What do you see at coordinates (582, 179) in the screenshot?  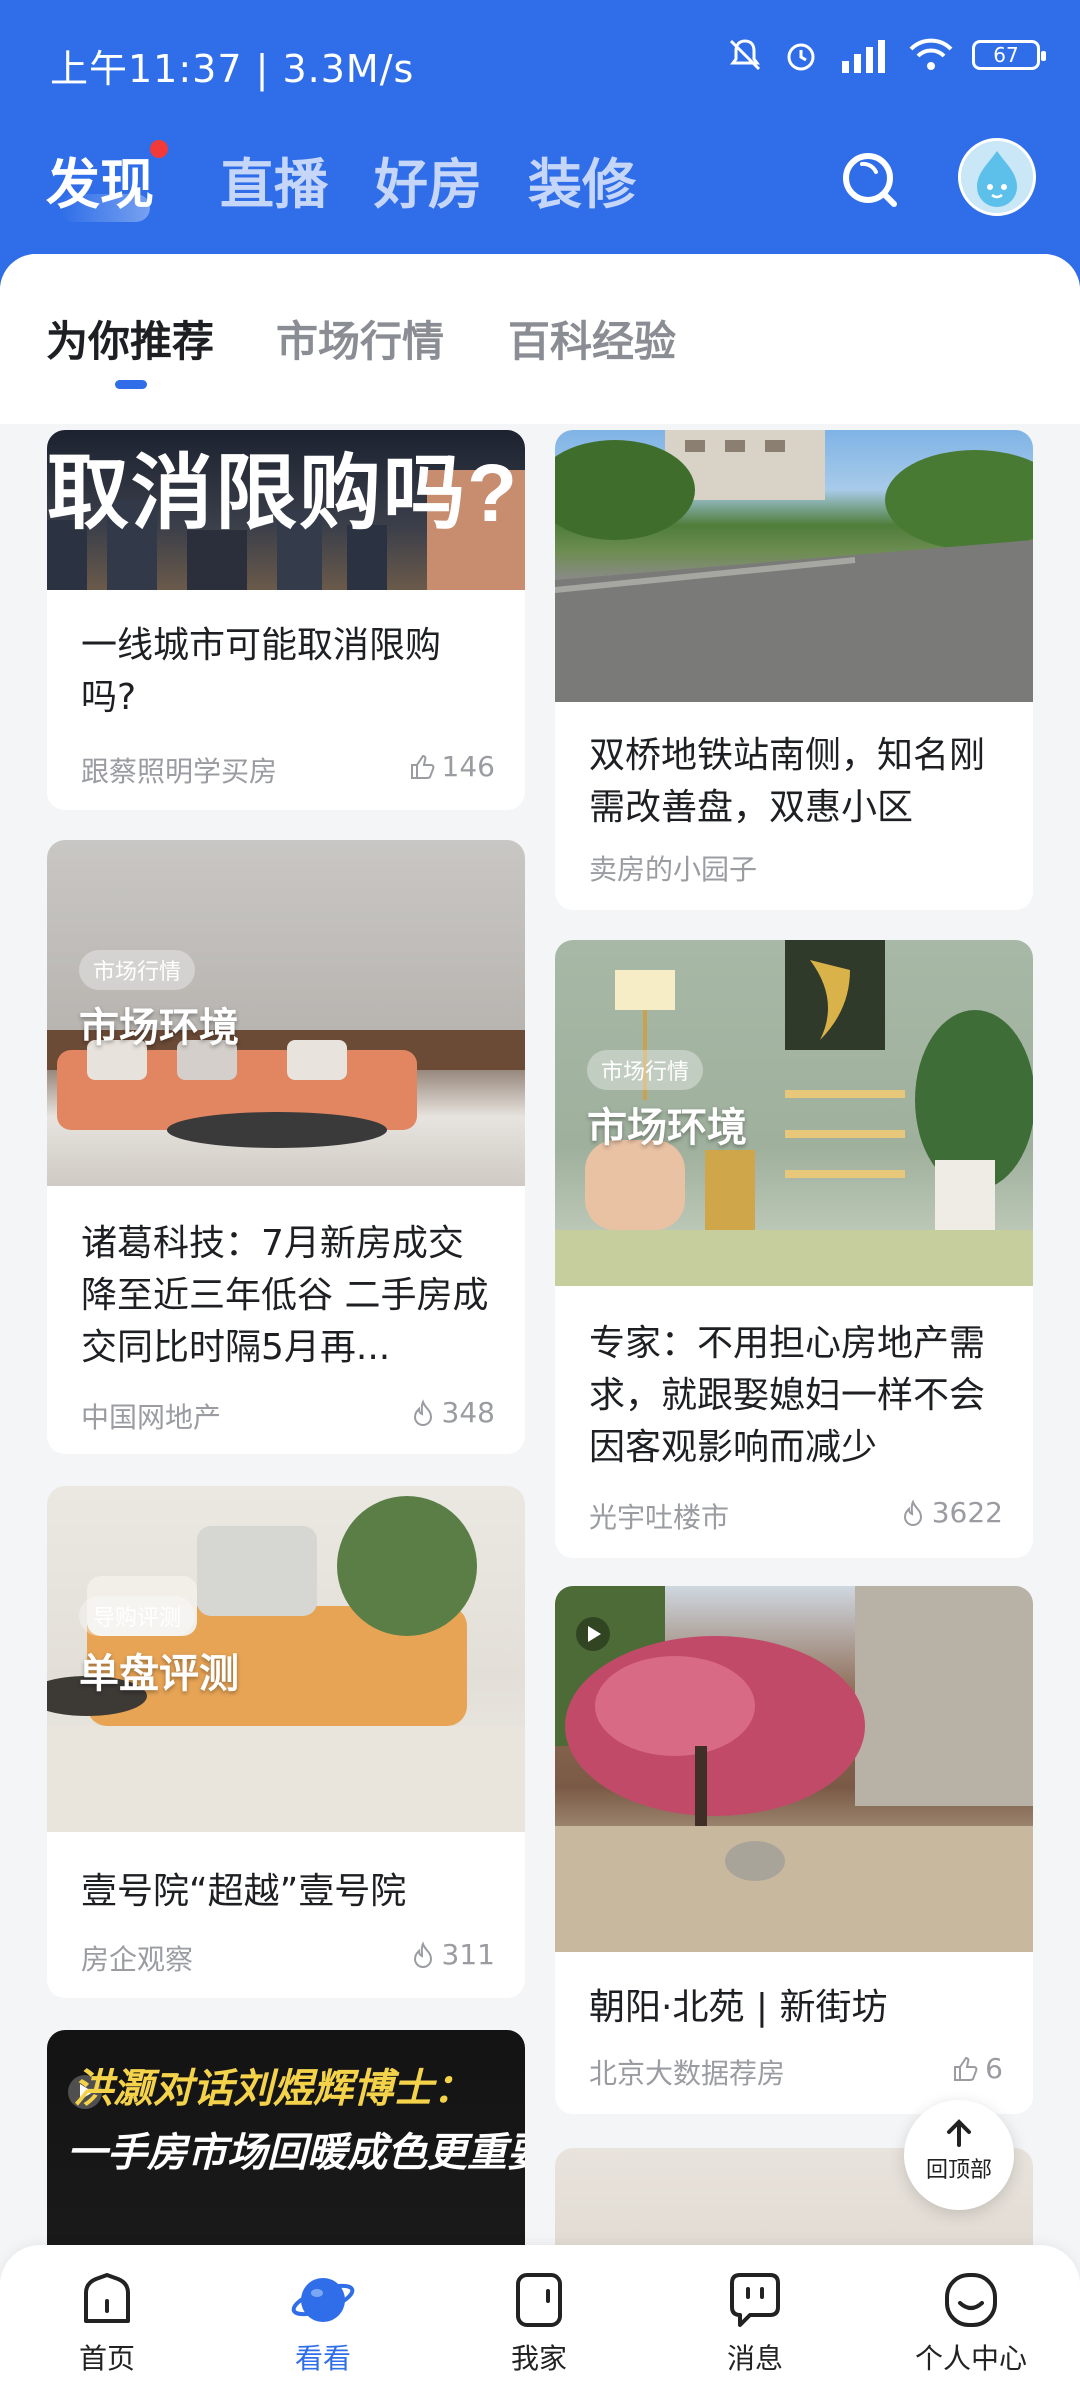 I see `tab-decoration: 装修` at bounding box center [582, 179].